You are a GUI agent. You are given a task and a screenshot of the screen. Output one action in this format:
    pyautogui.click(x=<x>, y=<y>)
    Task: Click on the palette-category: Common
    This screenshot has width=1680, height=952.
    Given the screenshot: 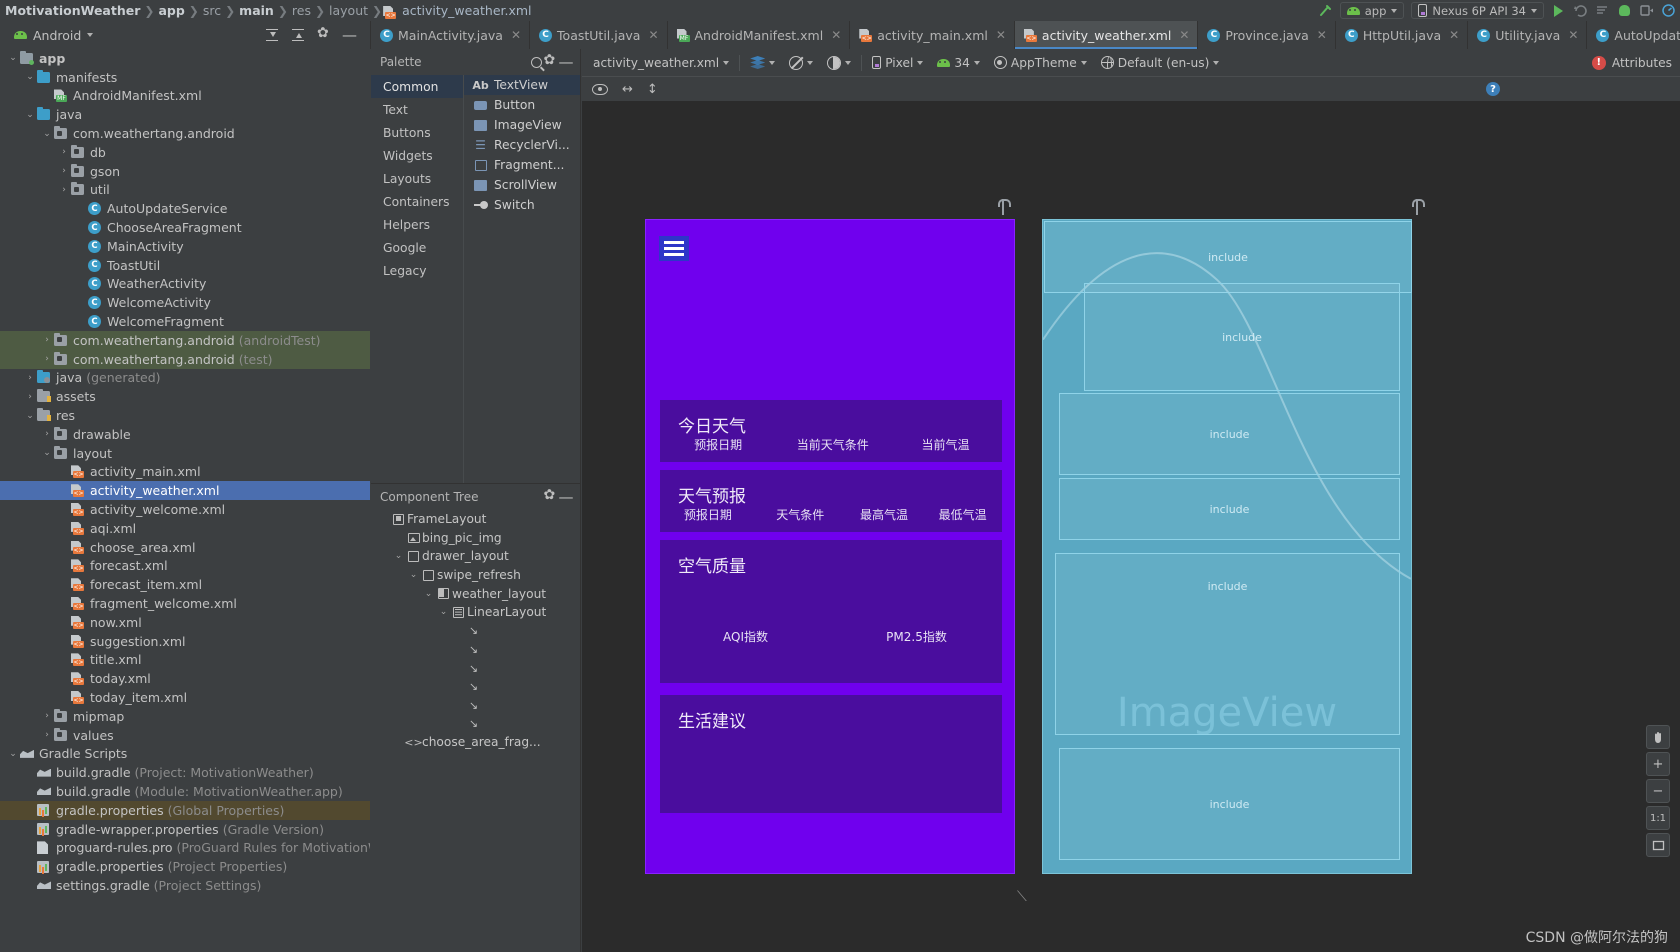 What is the action you would take?
    pyautogui.click(x=417, y=86)
    